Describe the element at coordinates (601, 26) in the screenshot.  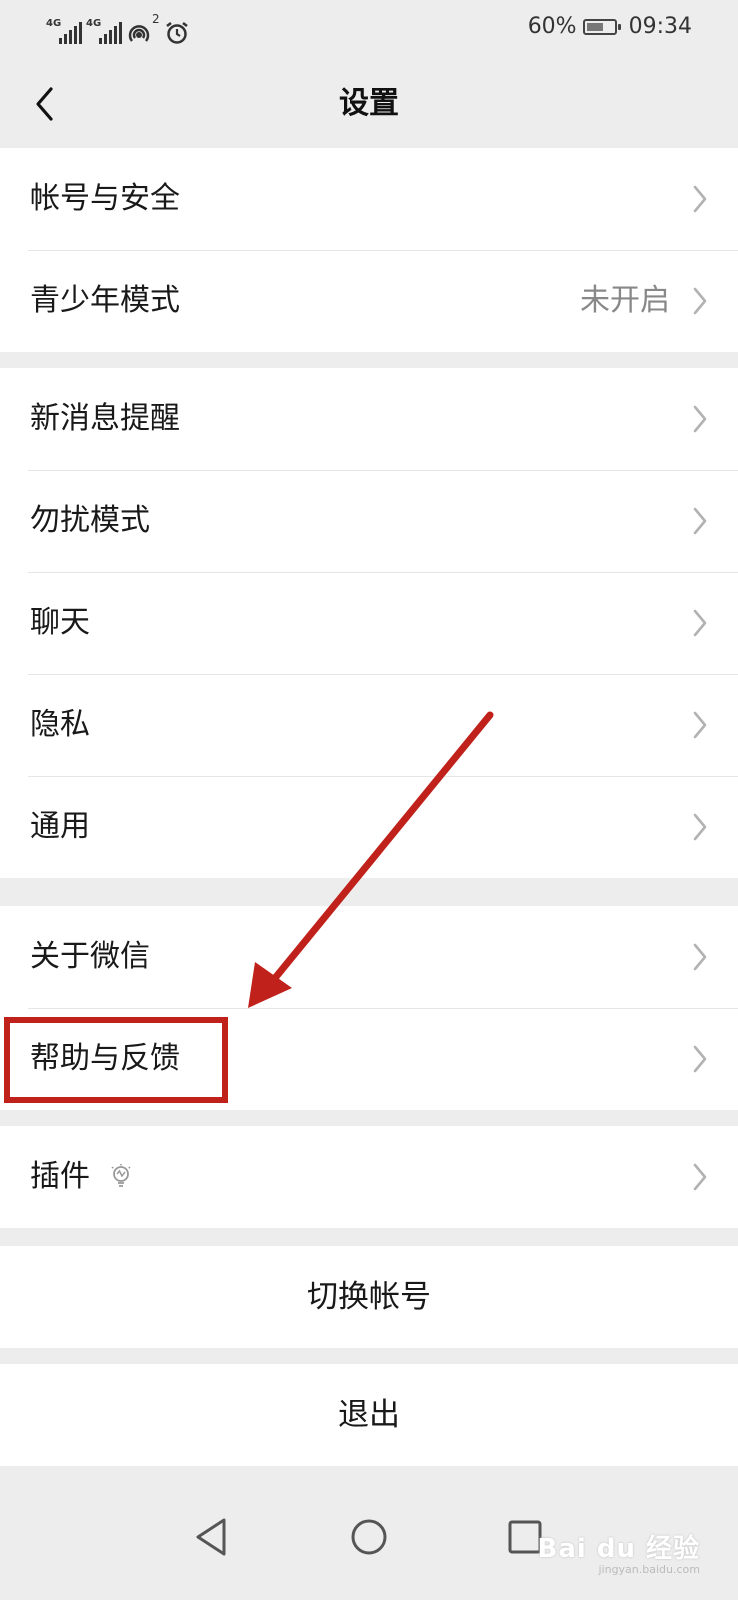
I see `battery-icon` at that location.